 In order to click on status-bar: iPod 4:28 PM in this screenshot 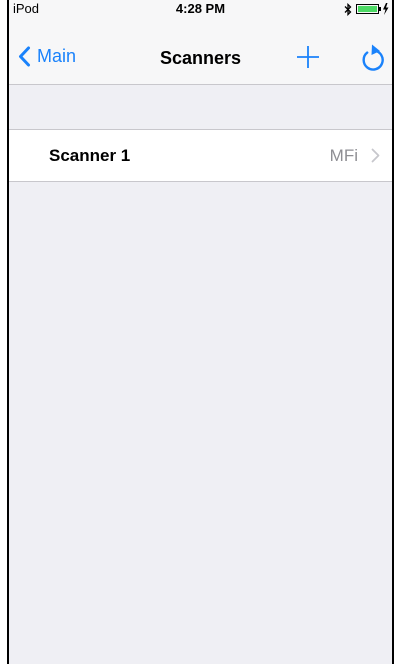, I will do `click(200, 9)`.